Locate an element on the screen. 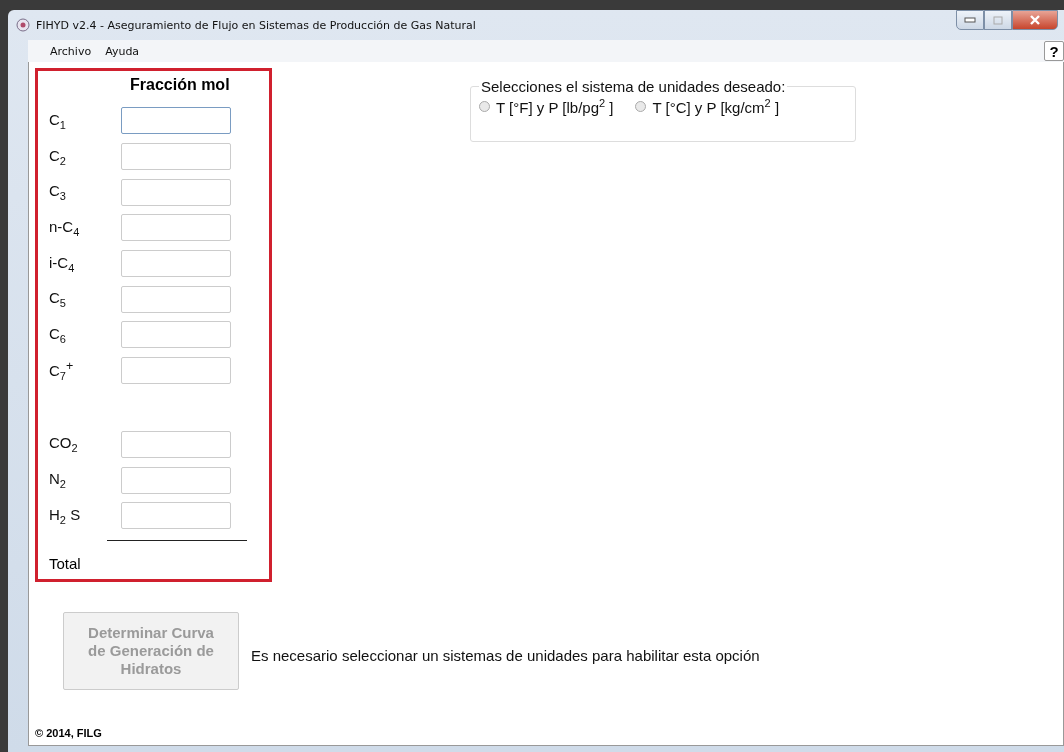  component-label: N$_{2}$ is located at coordinates (58, 480).